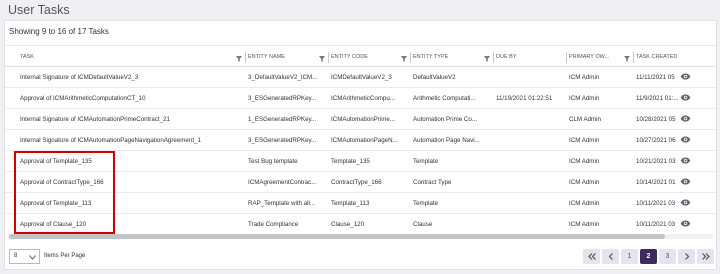 The height and width of the screenshot is (274, 720). I want to click on horizontal-scrollbar, so click(360, 236).